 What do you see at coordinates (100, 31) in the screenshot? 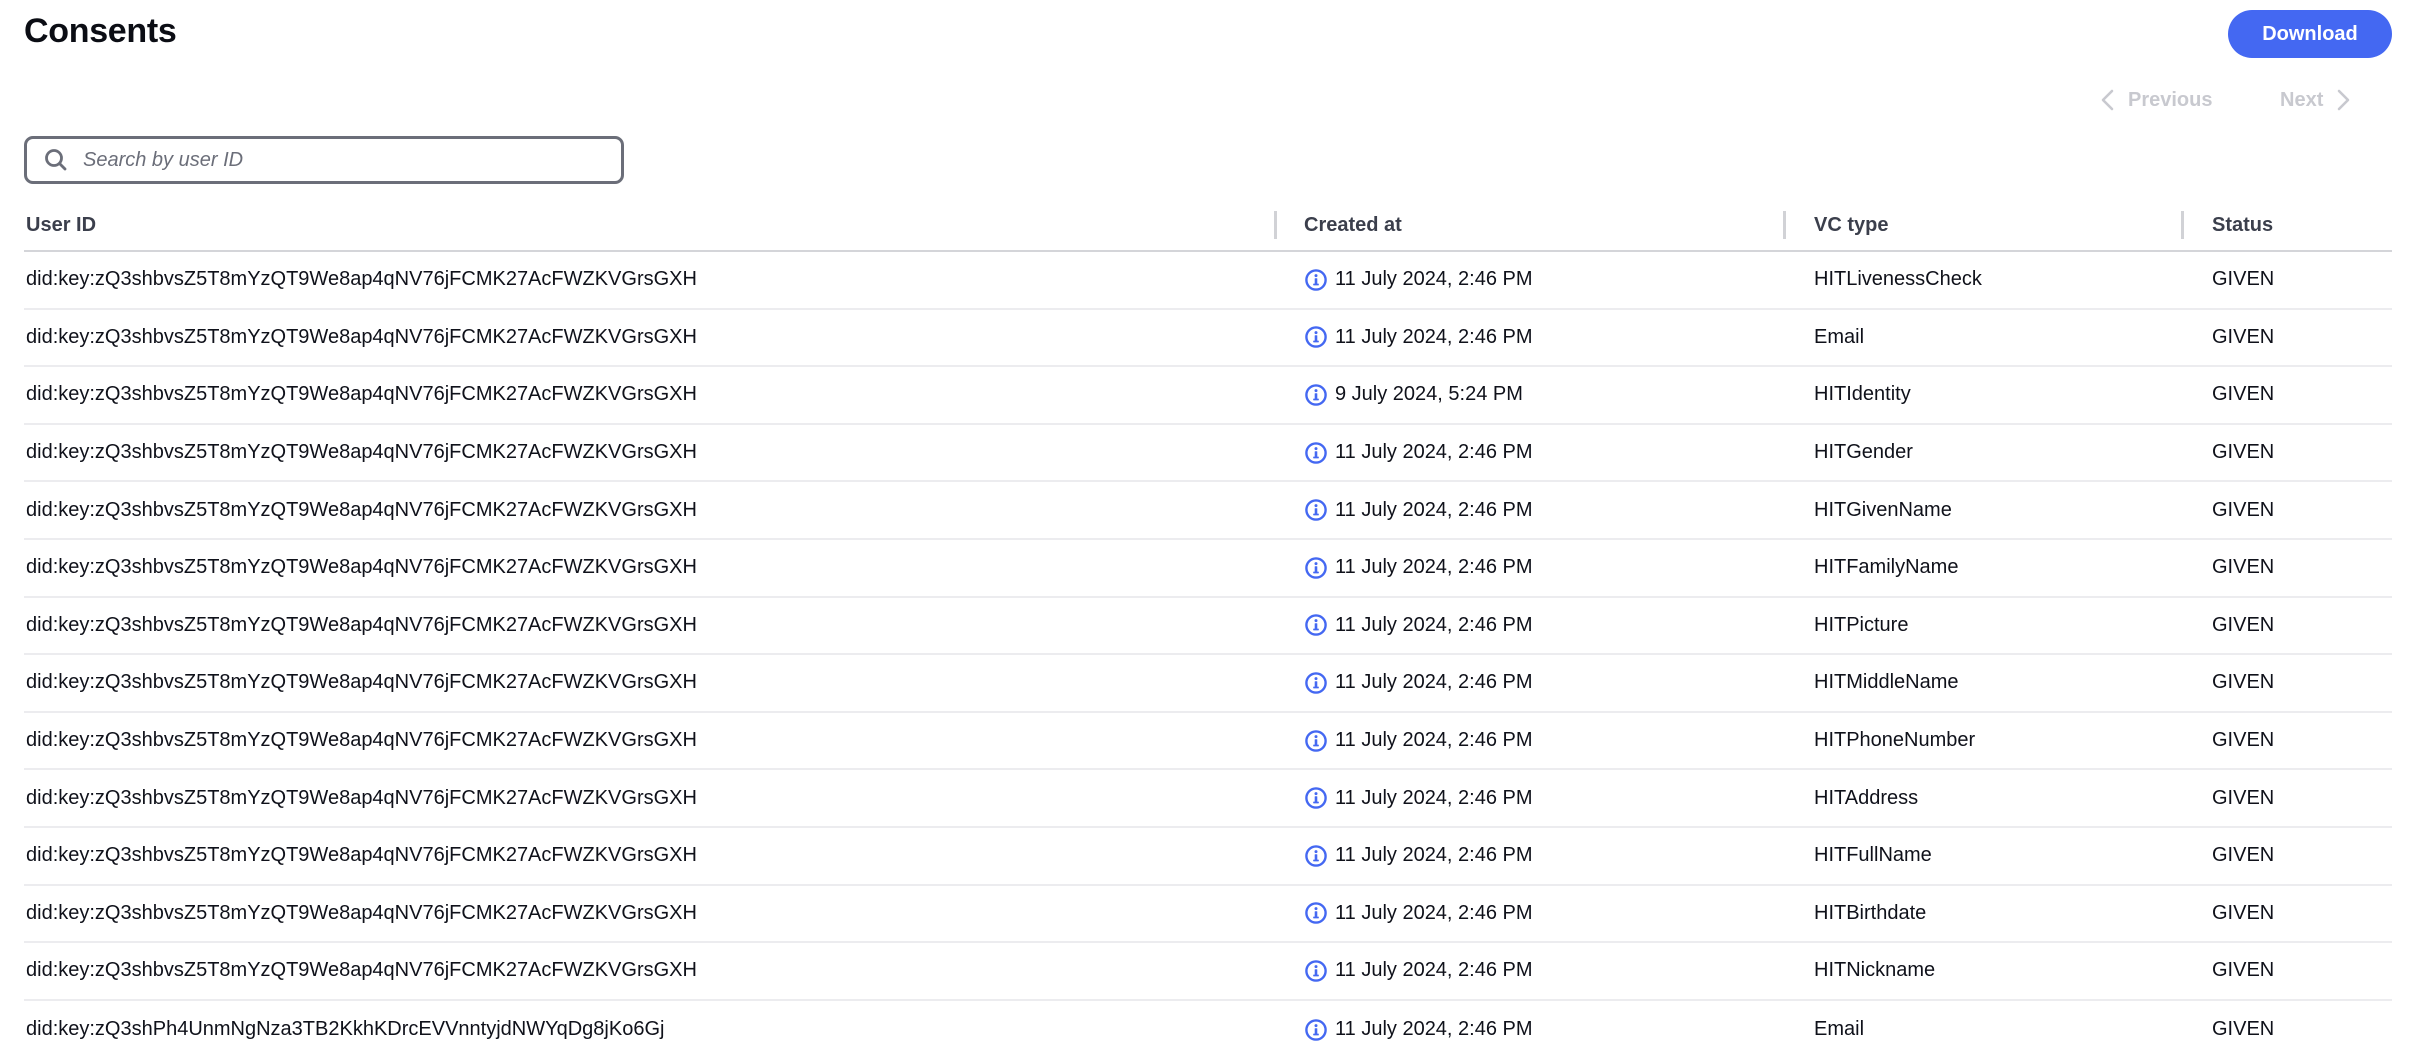
I see `page-title: Consents` at bounding box center [100, 31].